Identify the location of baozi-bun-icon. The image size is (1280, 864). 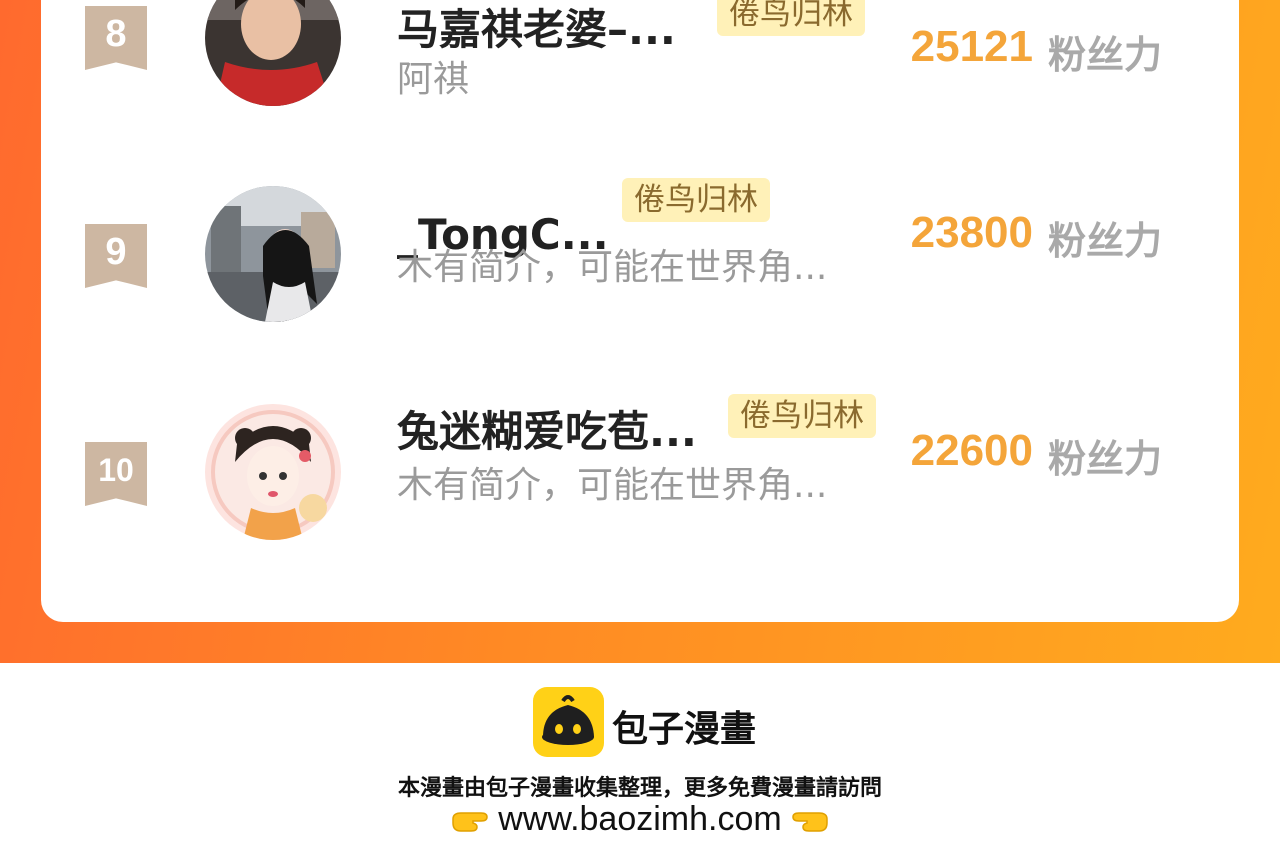
(568, 720).